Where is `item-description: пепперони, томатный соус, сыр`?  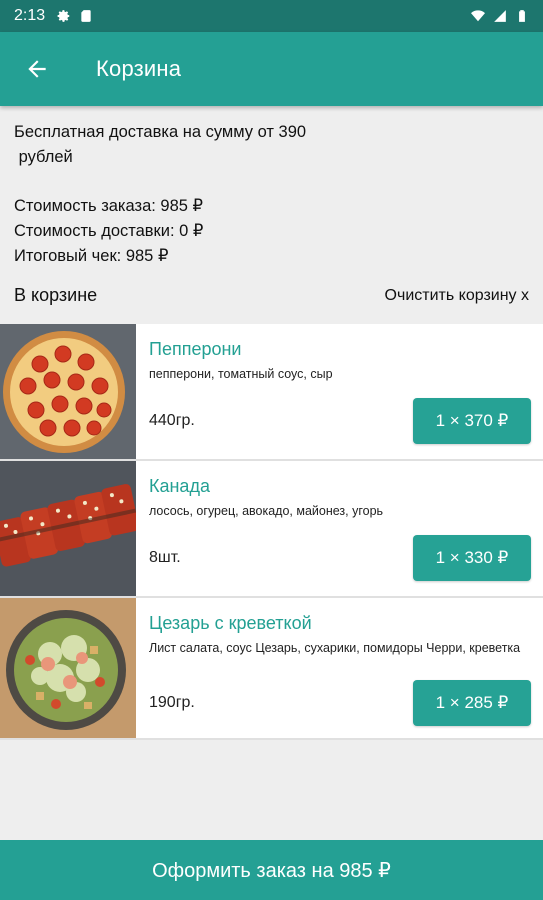 item-description: пепперони, томатный соус, сыр is located at coordinates (241, 374).